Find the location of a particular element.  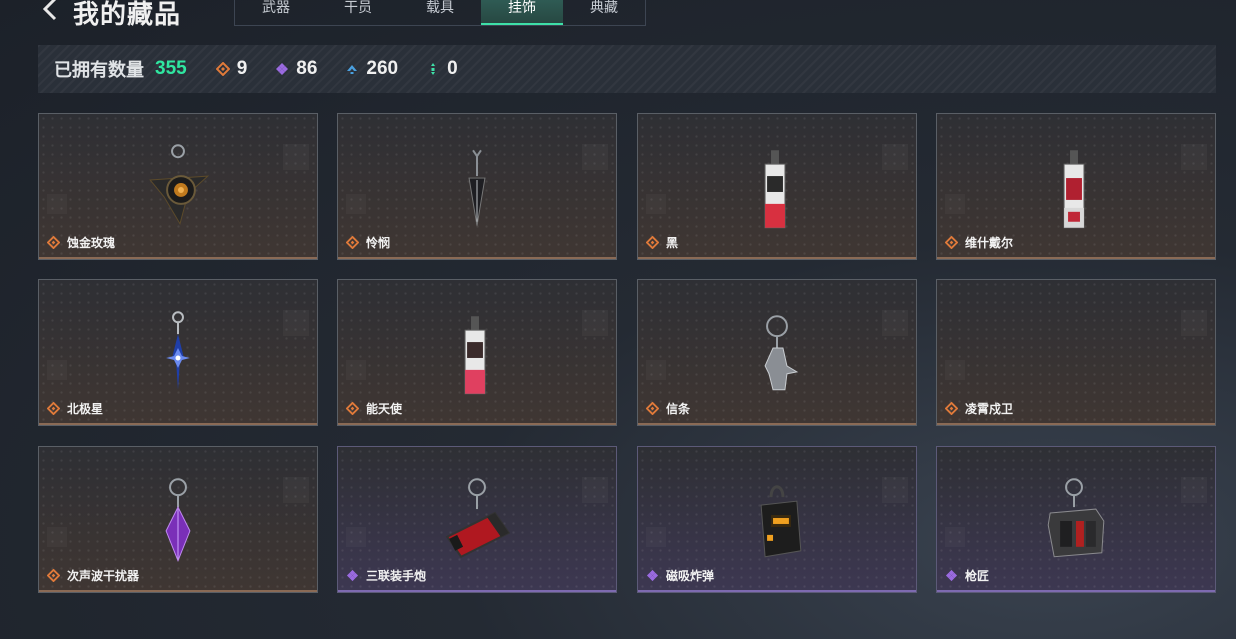

charm-card: 信条 is located at coordinates (777, 352).